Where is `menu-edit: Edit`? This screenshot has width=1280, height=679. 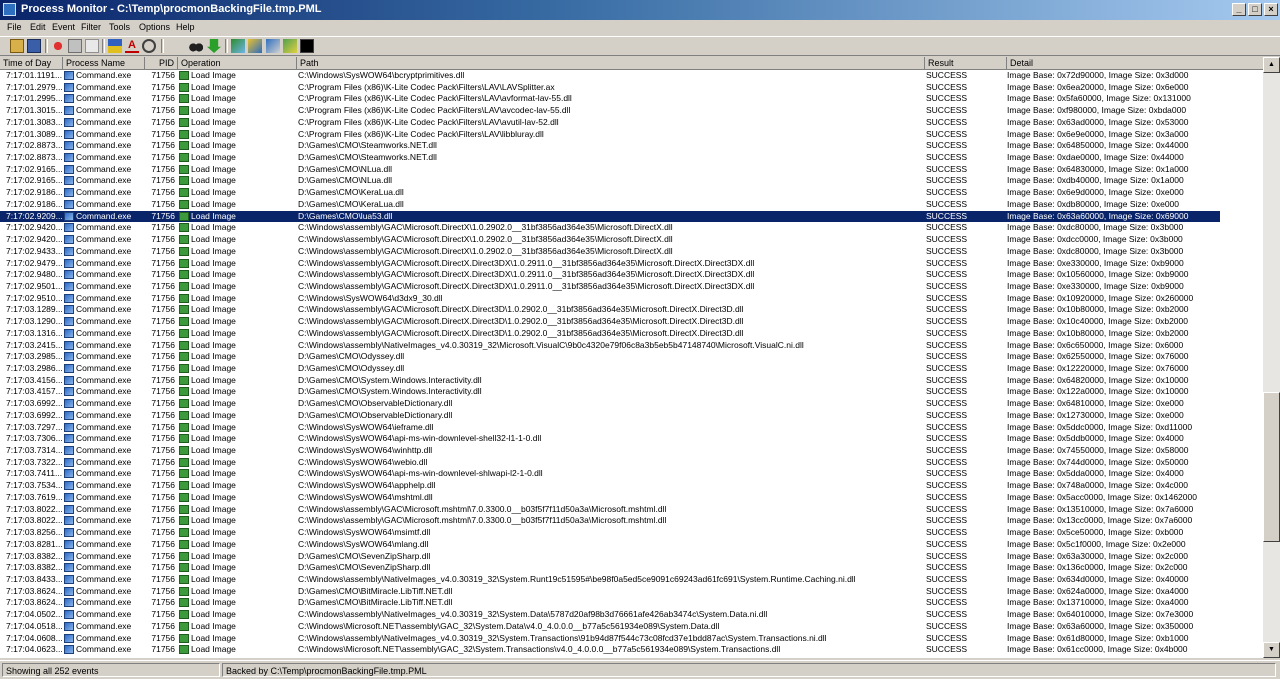 menu-edit: Edit is located at coordinates (38, 27).